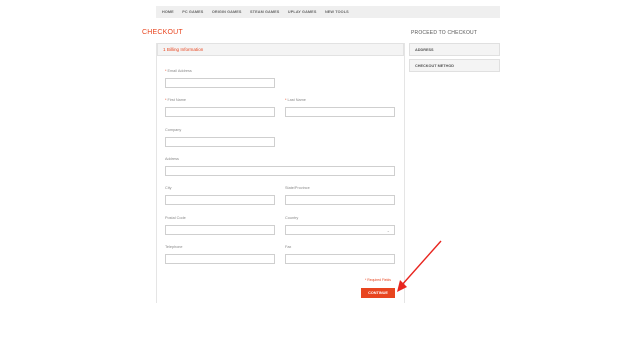  I want to click on company-field, so click(220, 142).